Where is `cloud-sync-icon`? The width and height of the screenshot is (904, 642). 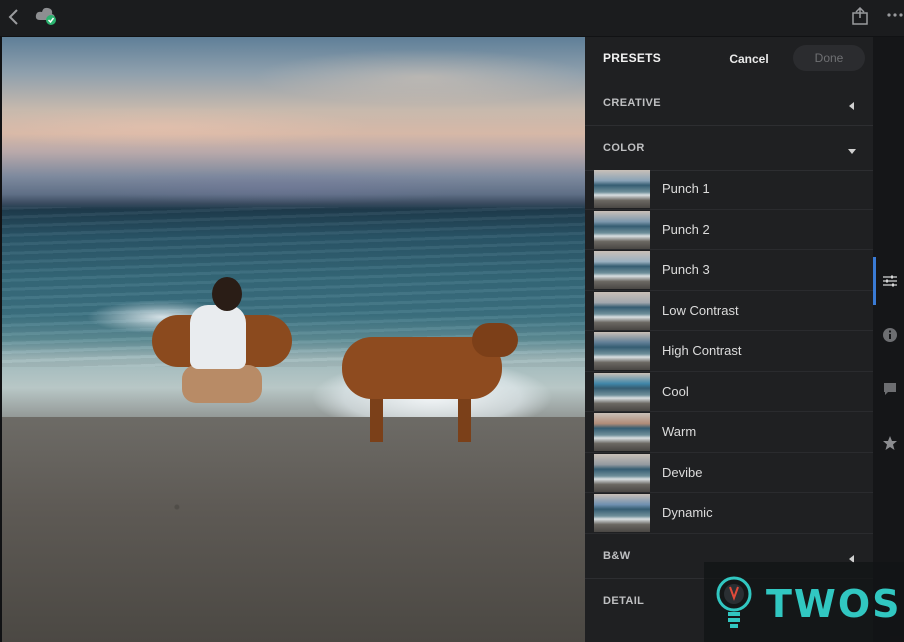 cloud-sync-icon is located at coordinates (46, 16).